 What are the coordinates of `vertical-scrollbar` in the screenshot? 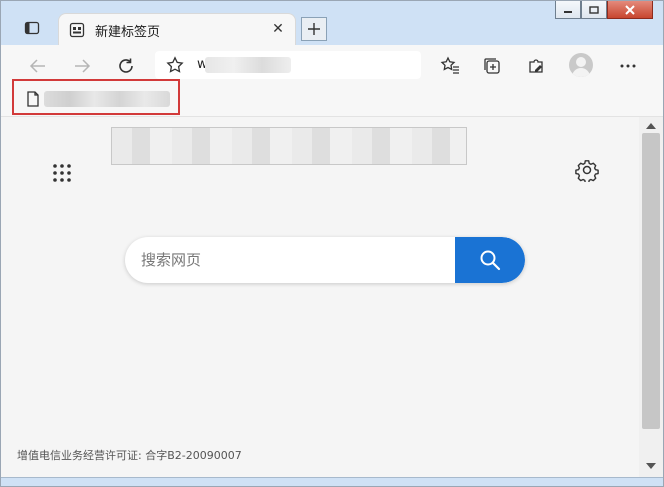 It's located at (651, 297).